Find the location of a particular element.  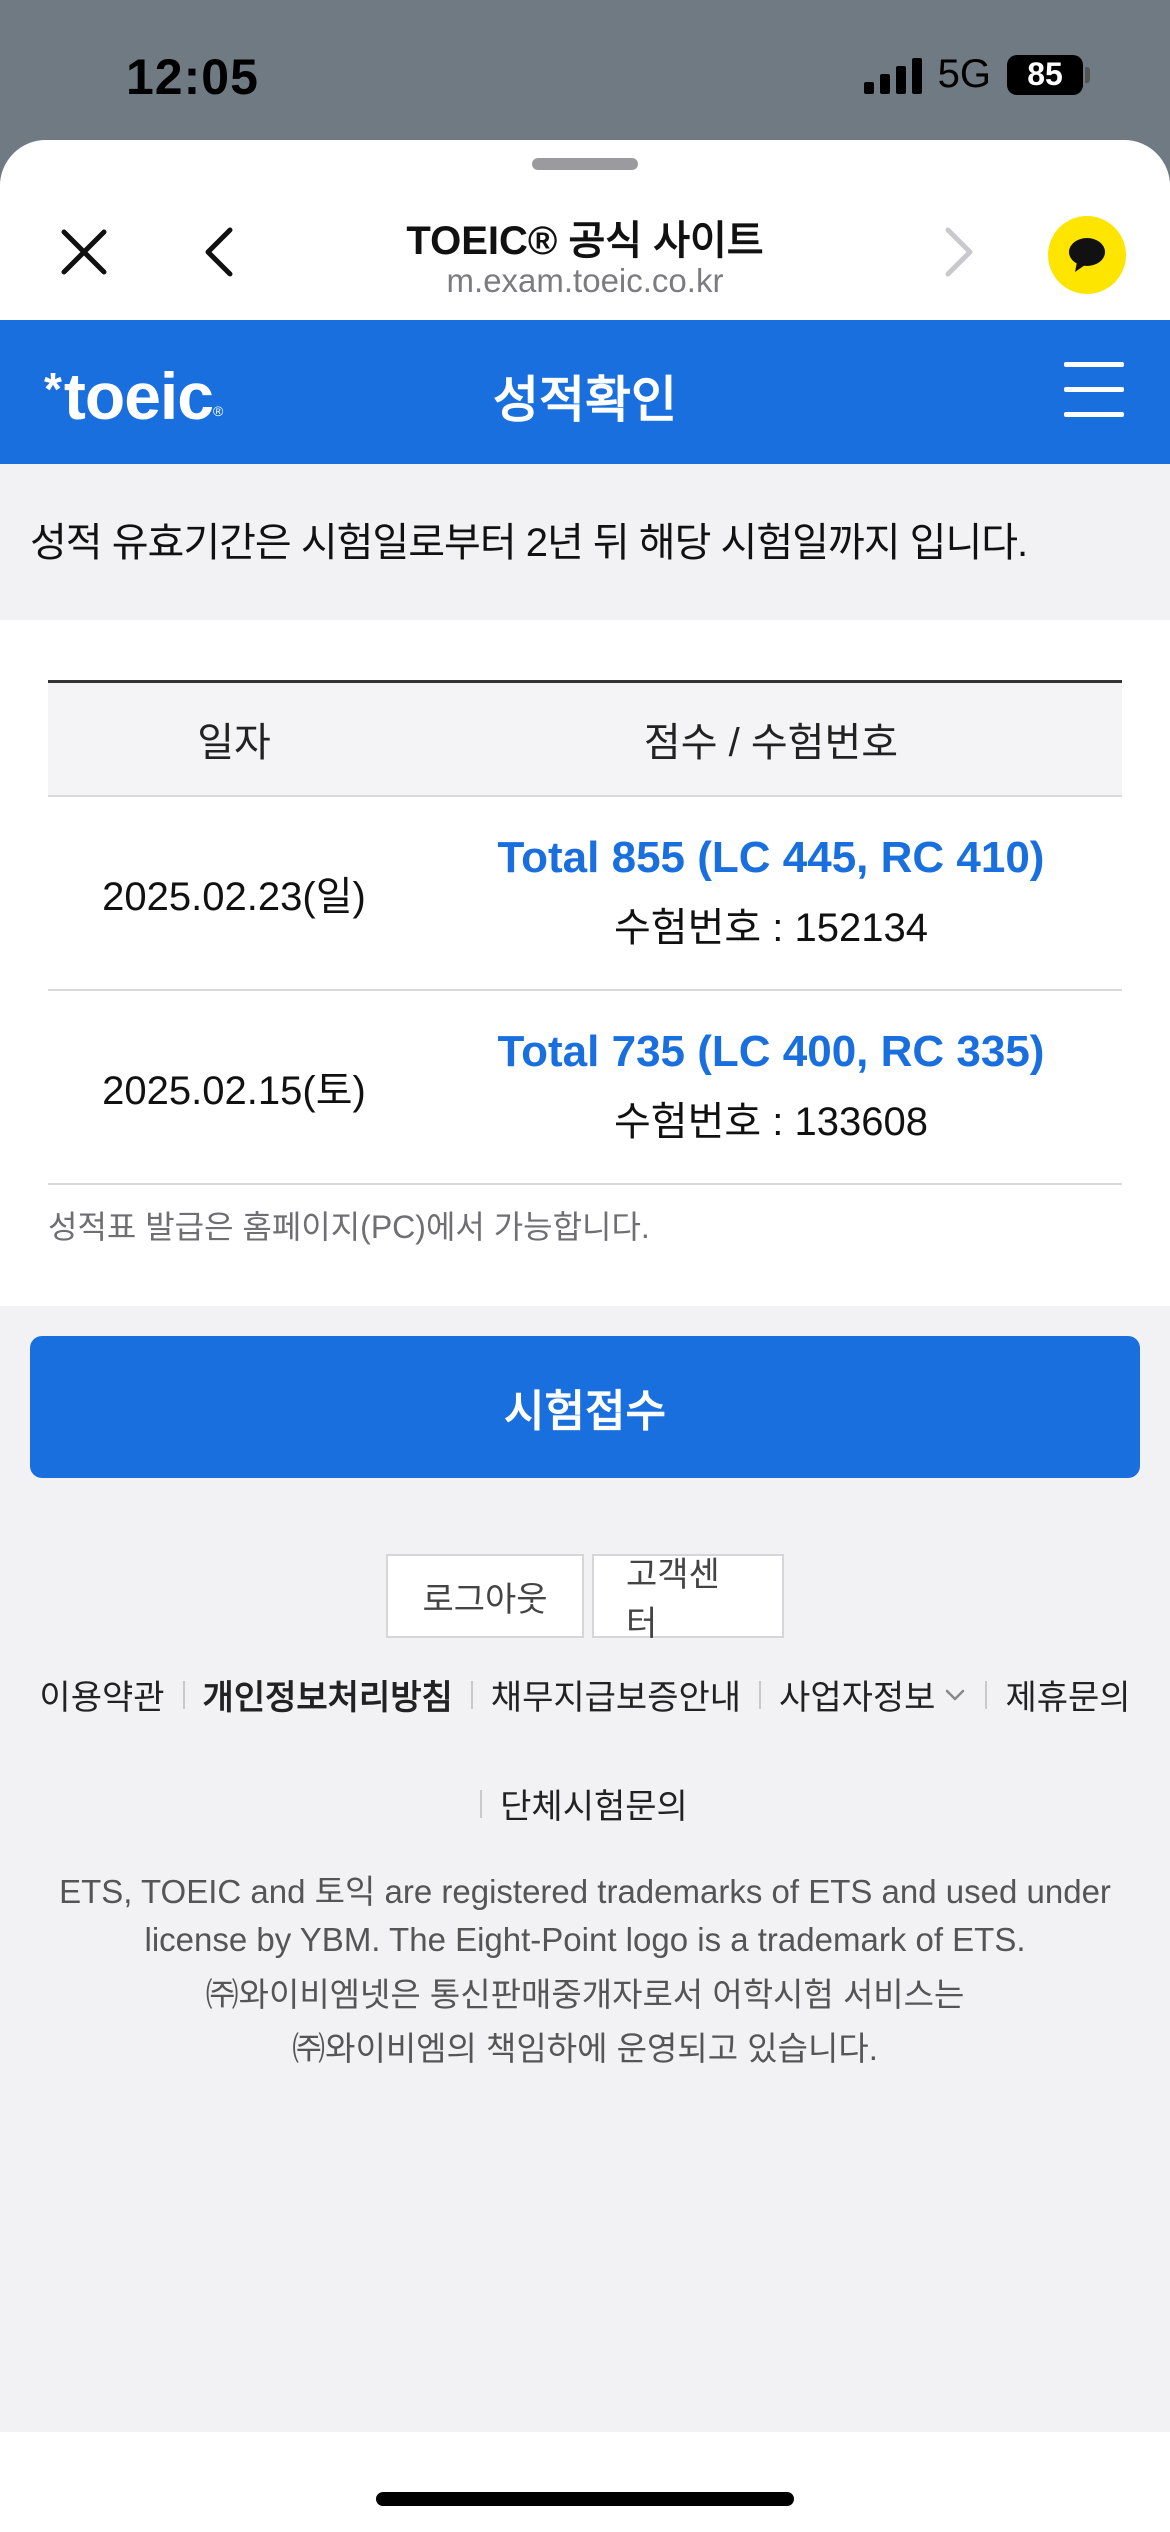

network-type: 5G is located at coordinates (964, 74).